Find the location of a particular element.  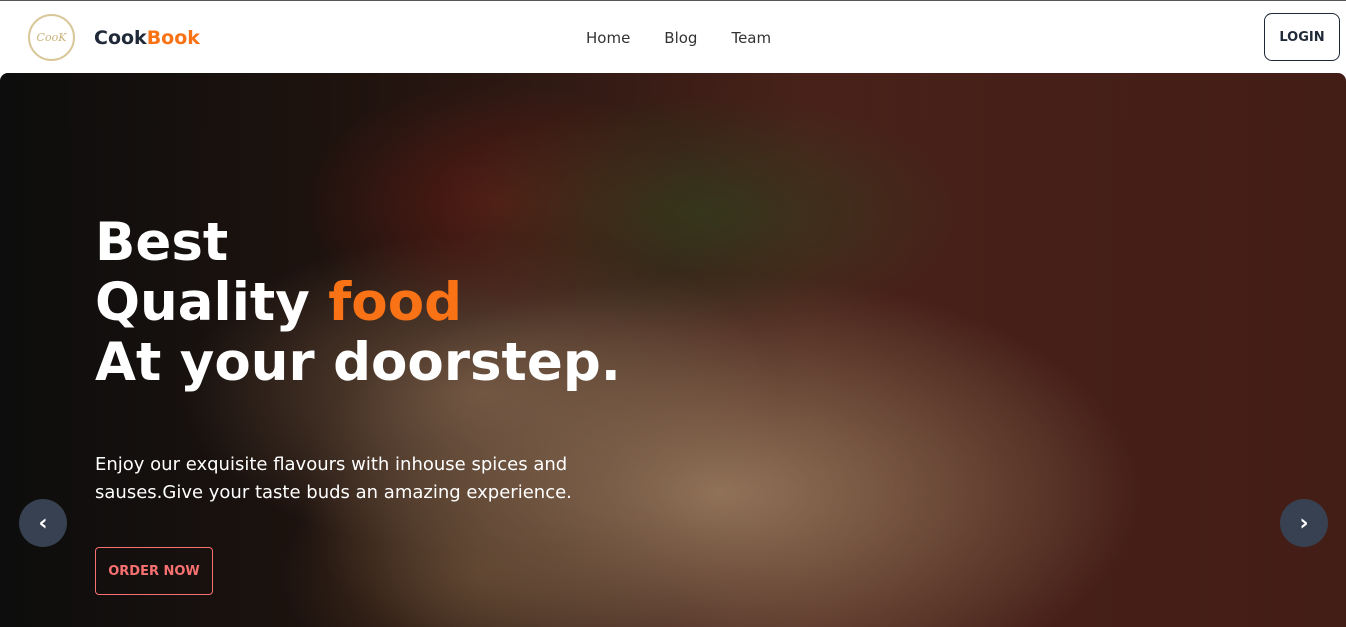

brand-name-a: Cook is located at coordinates (120, 38).